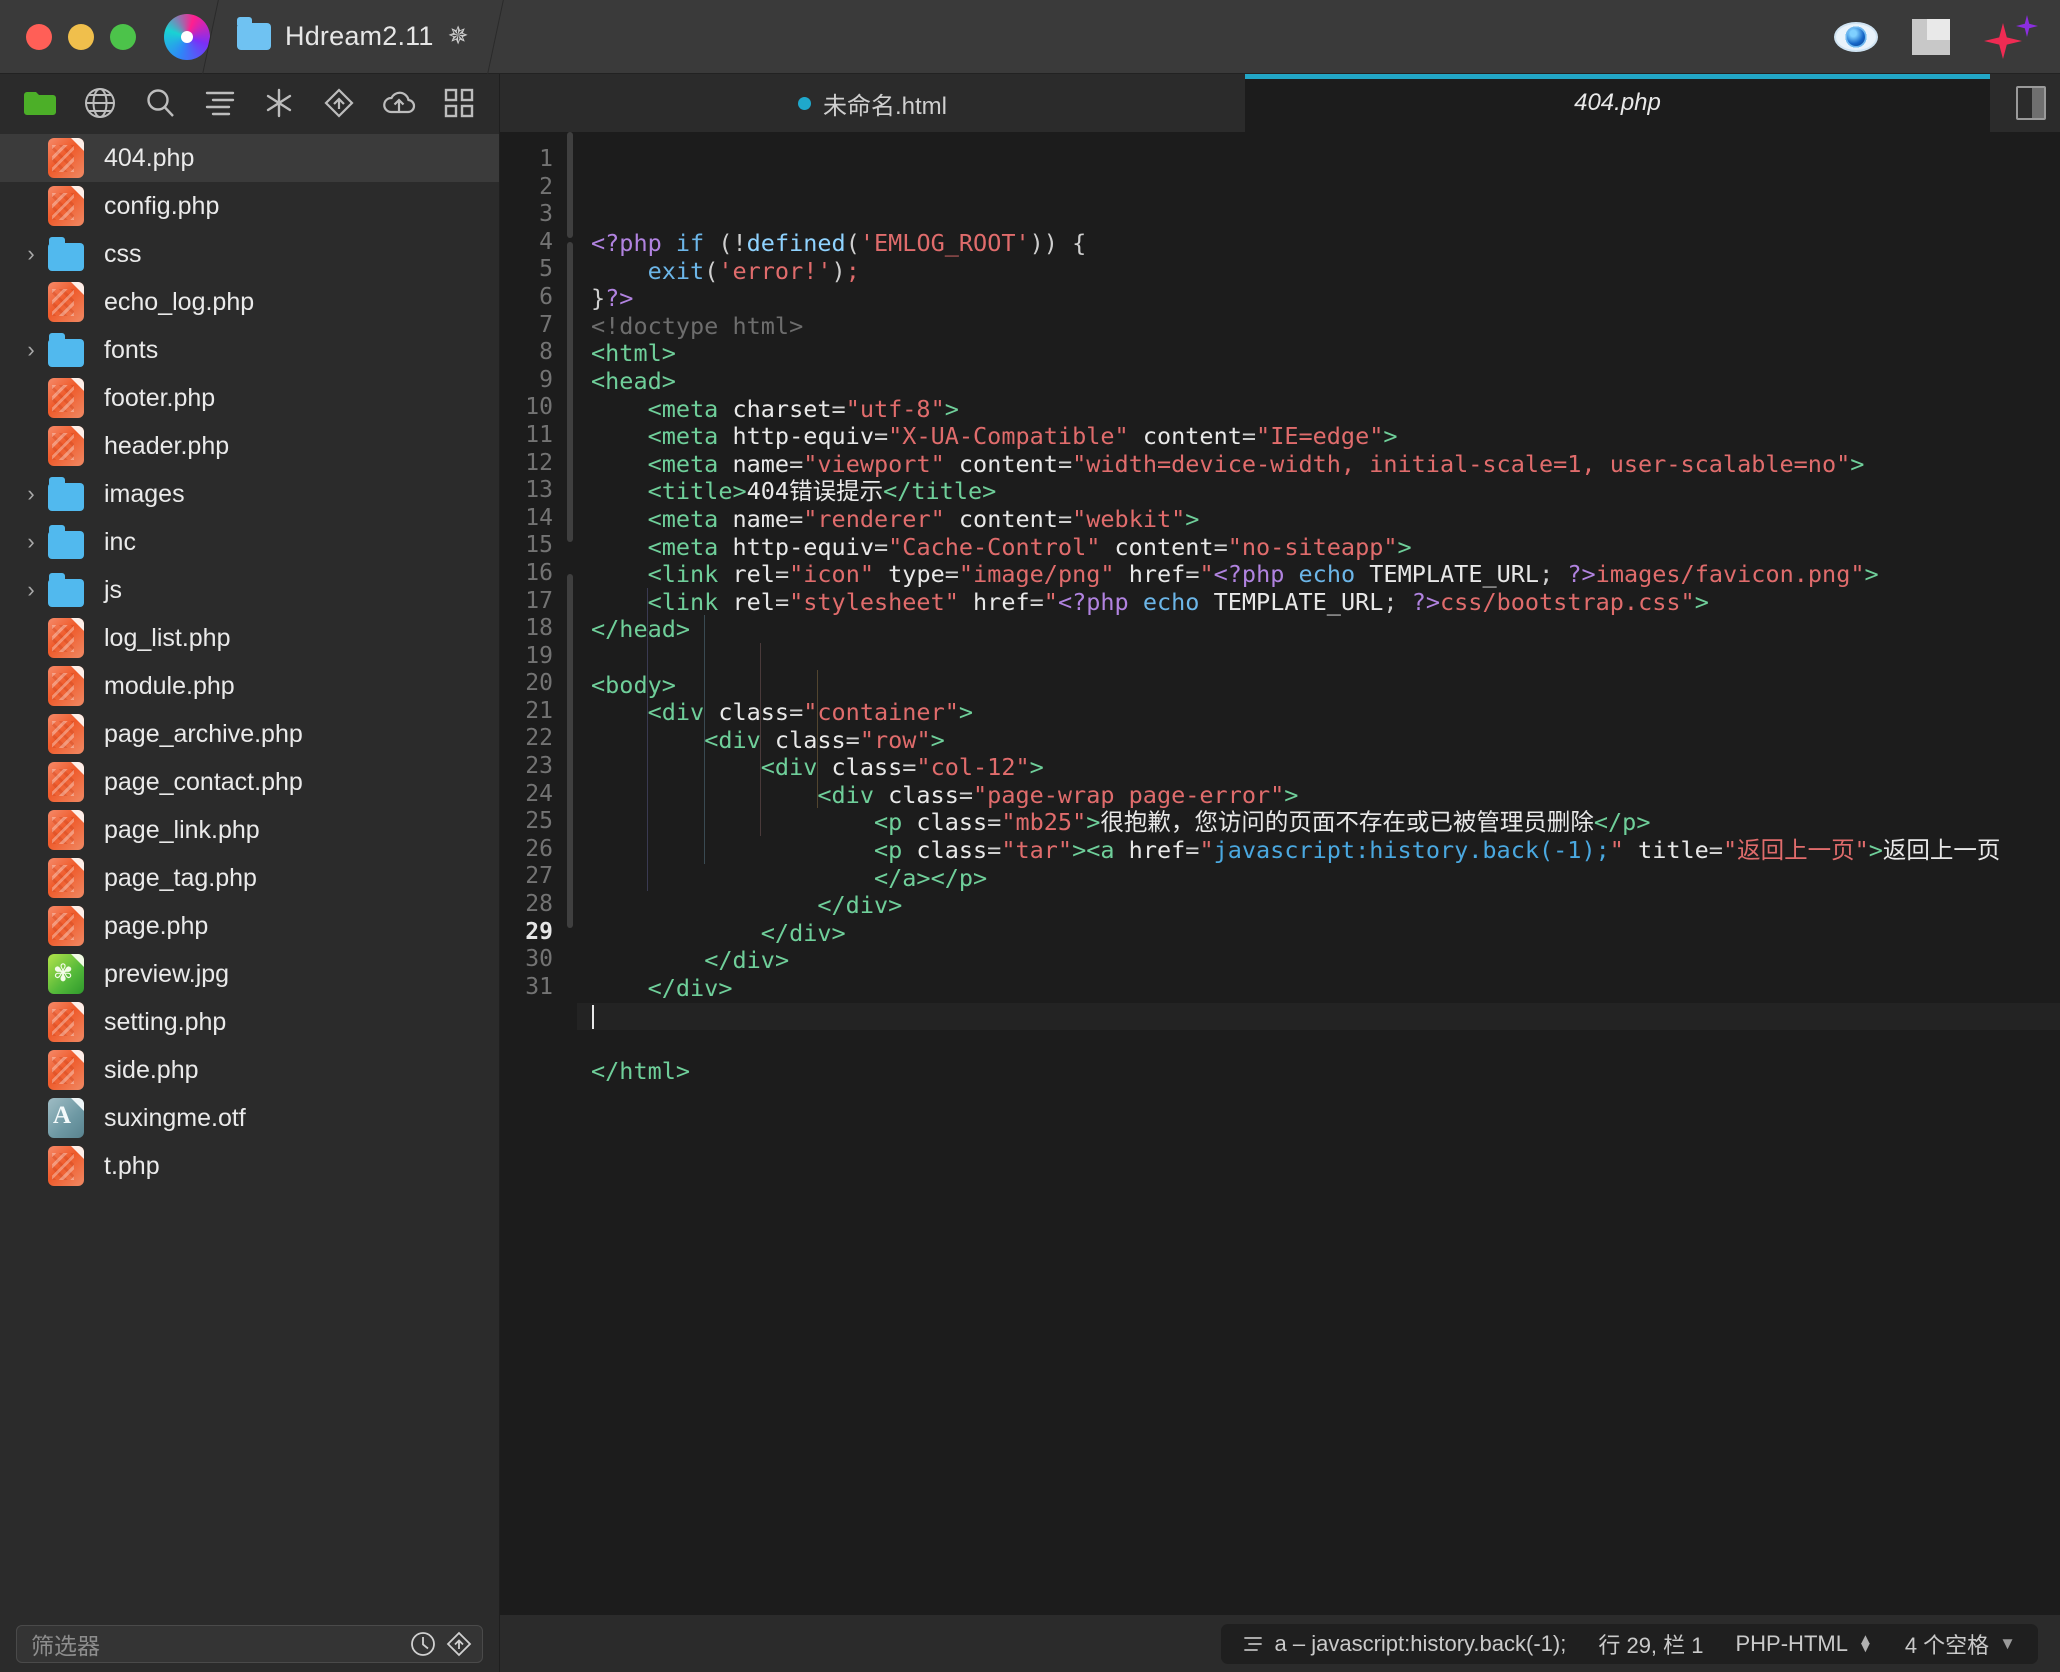 The image size is (2060, 1672). I want to click on split-layout-icon, so click(1931, 37).